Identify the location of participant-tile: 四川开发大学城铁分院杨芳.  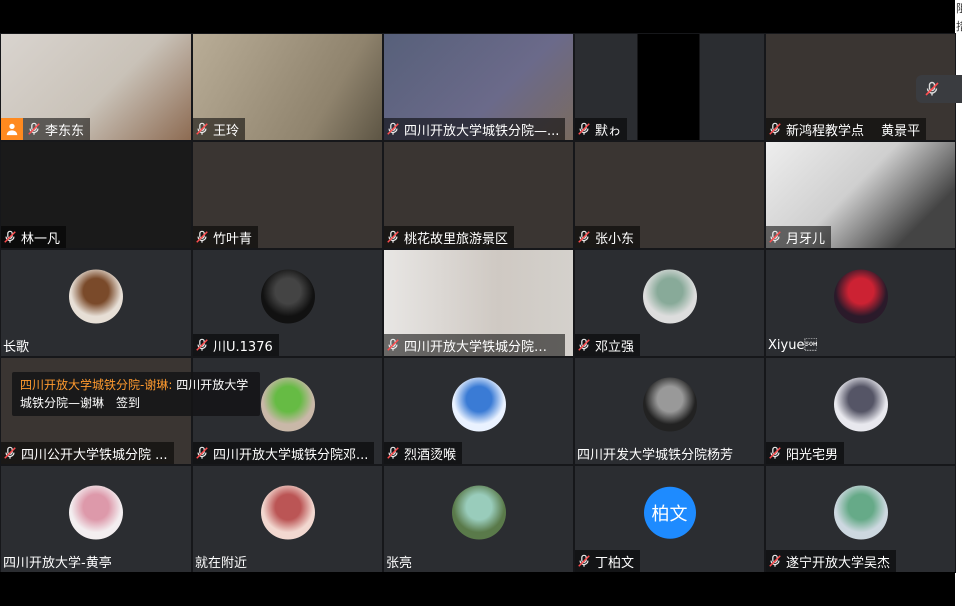
(669, 411).